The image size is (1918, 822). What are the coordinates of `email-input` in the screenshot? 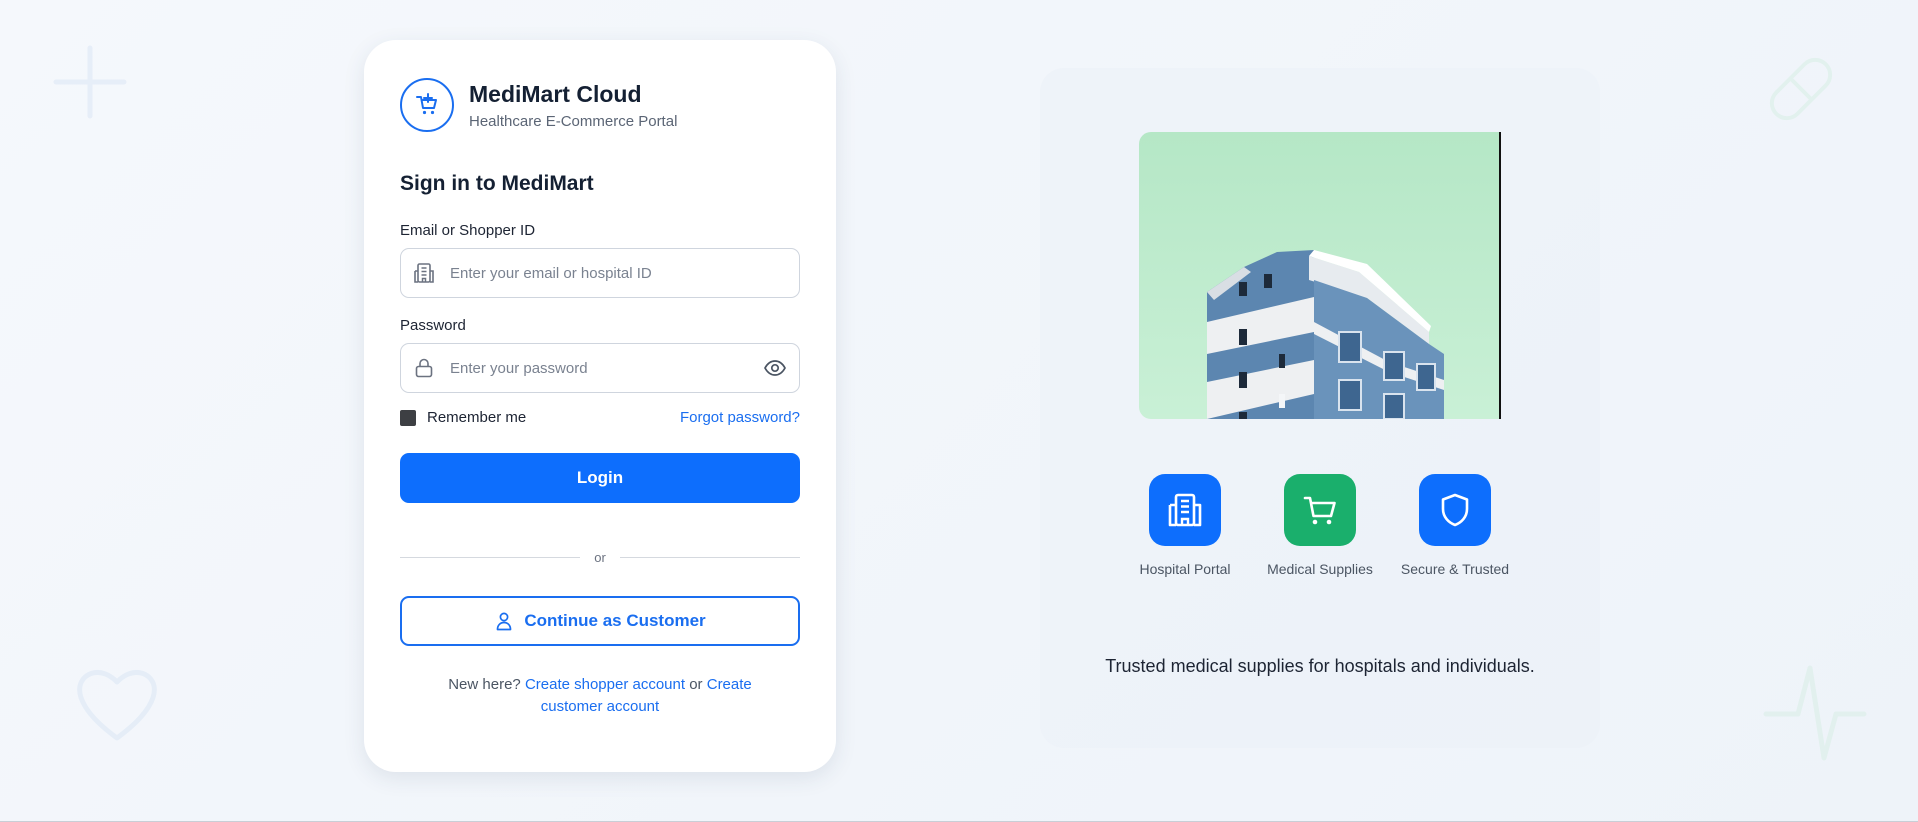 It's located at (623, 273).